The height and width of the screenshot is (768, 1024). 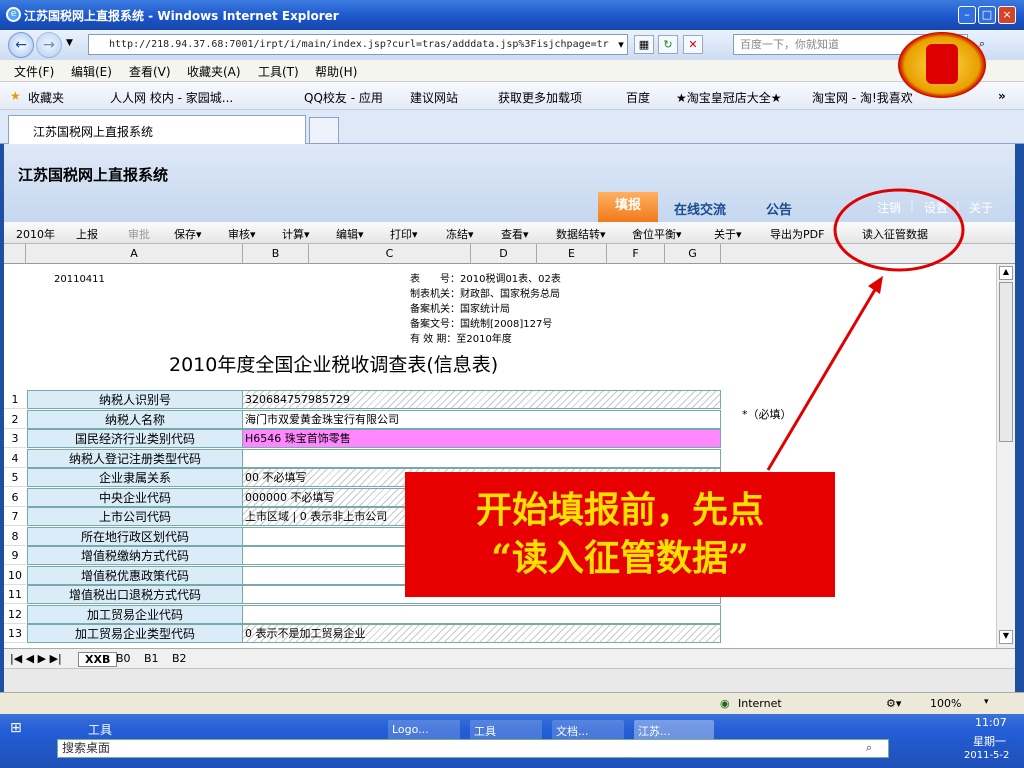 What do you see at coordinates (822, 379) in the screenshot?
I see `pointer-arrow` at bounding box center [822, 379].